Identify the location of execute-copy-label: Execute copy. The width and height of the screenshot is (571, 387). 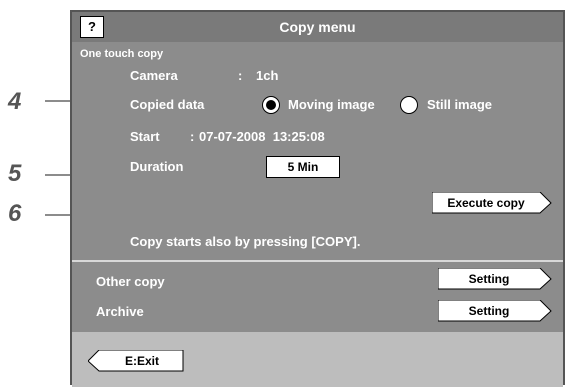
(486, 203).